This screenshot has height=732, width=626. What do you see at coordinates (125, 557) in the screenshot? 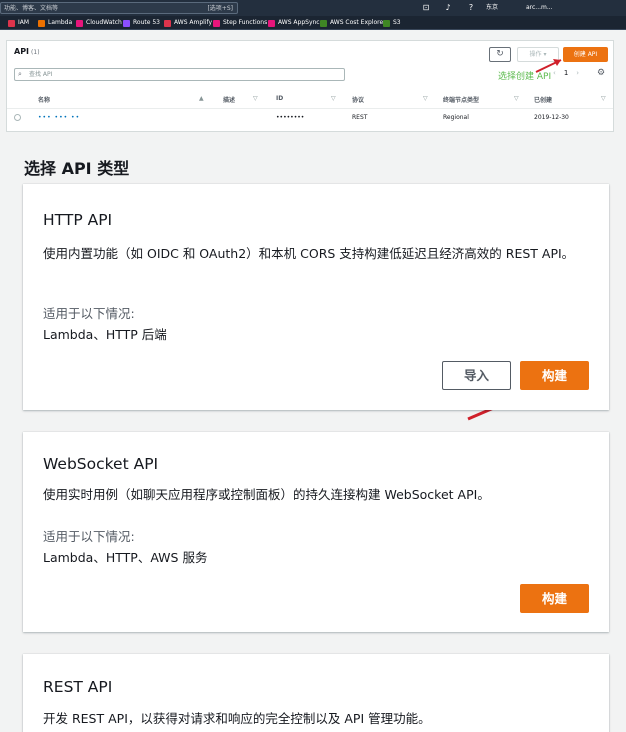
I see `applies-value: Lambda、HTTP、AWS 服务` at bounding box center [125, 557].